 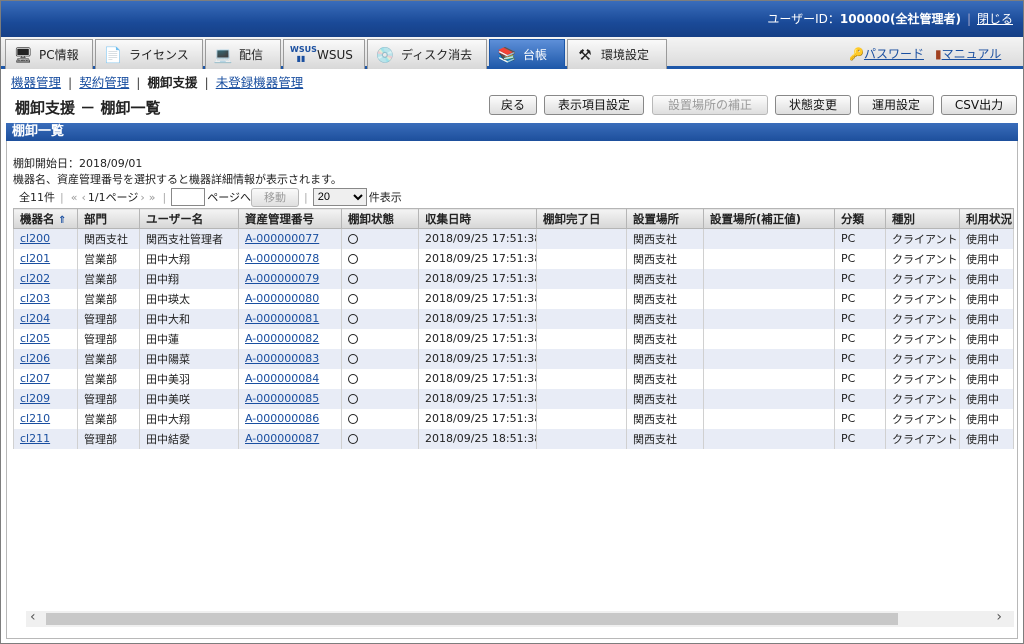 What do you see at coordinates (380, 218) in the screenshot?
I see `col-inventory-state-header: 棚卸状態` at bounding box center [380, 218].